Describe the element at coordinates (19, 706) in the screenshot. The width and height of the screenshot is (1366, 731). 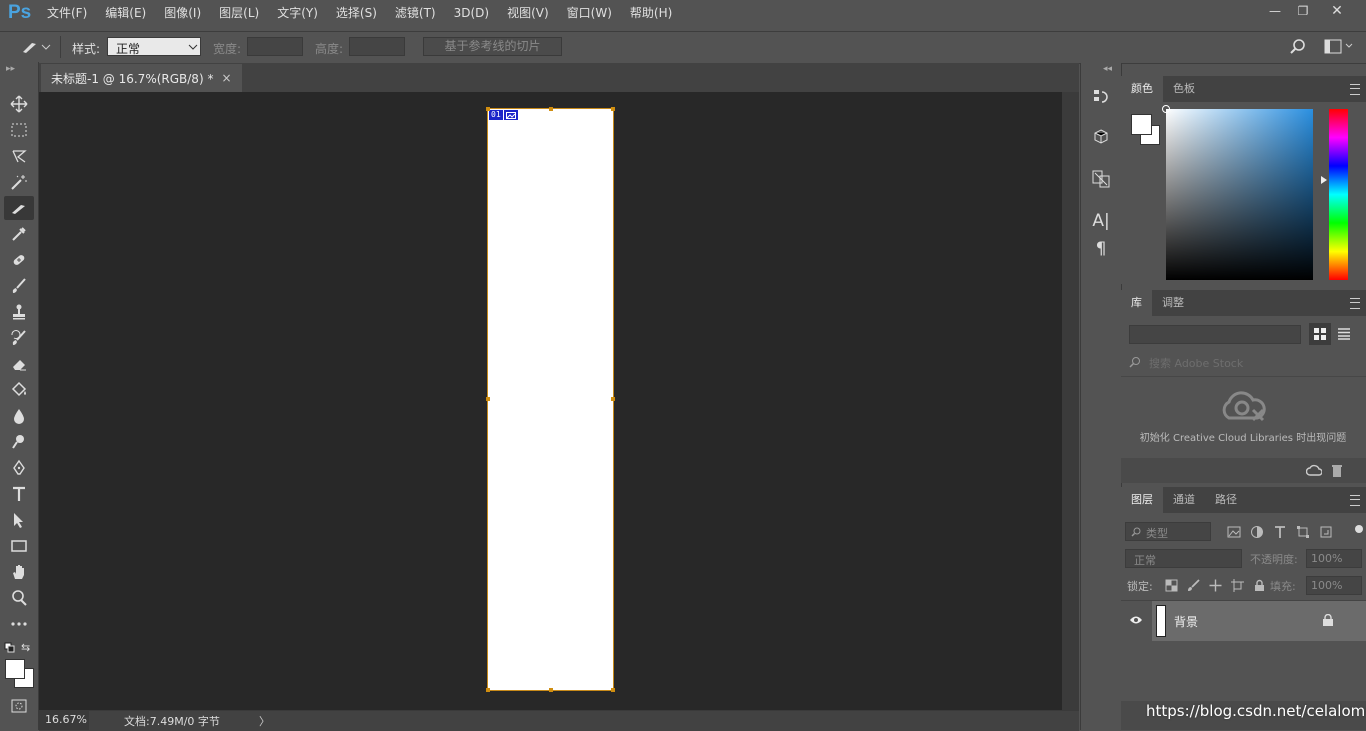
I see `quick-mask-icon` at that location.